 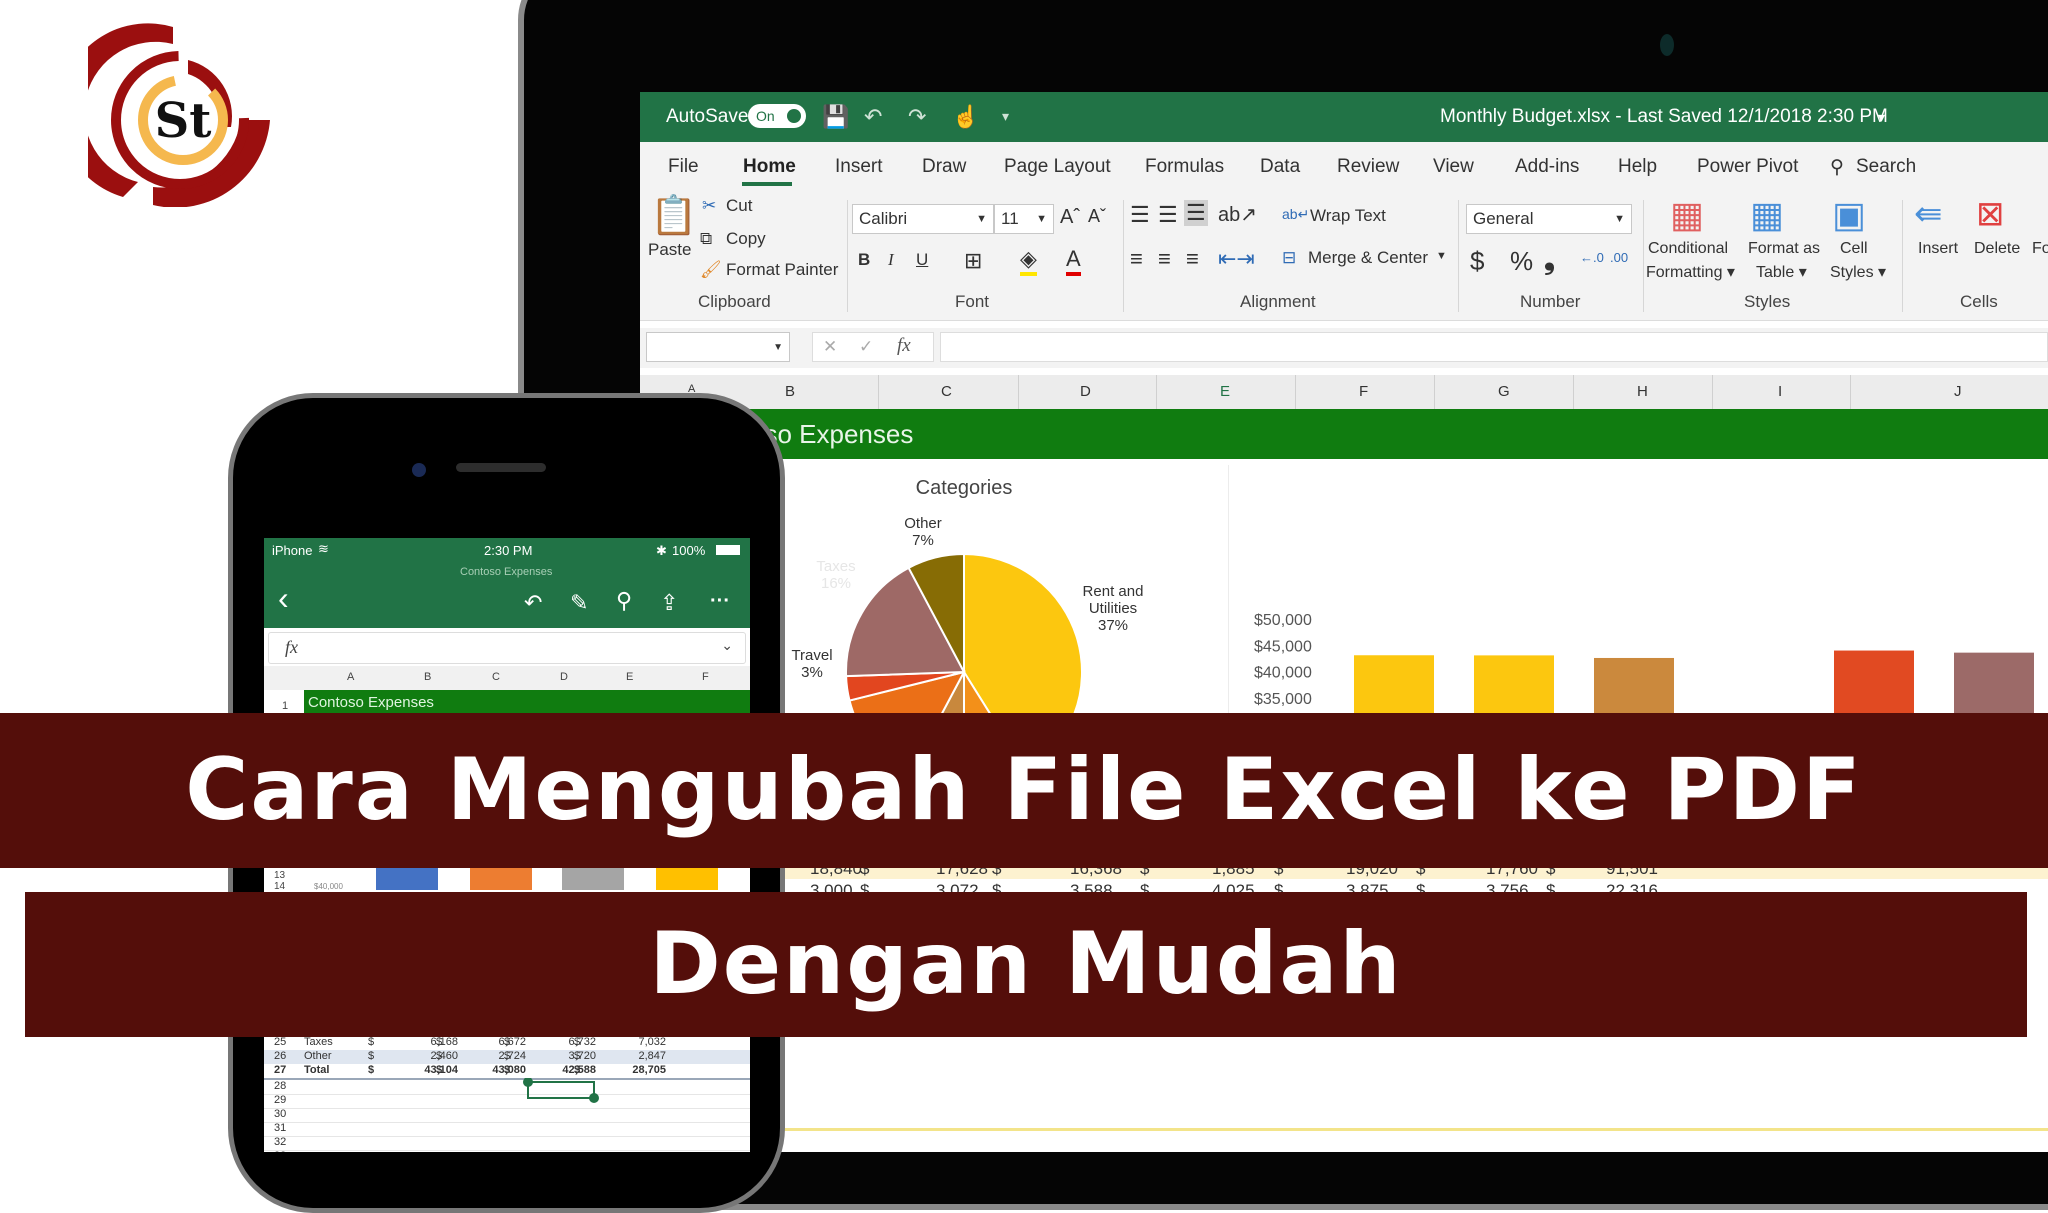 I want to click on fx-icon: fx, so click(x=904, y=346).